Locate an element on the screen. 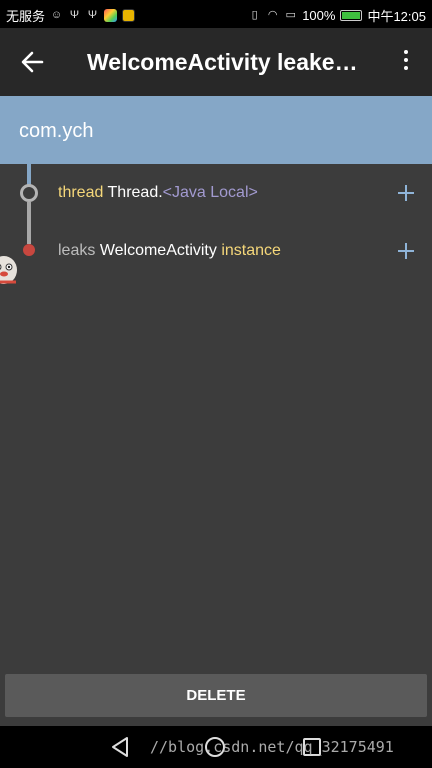  wifi-icon: ◠ is located at coordinates (272, 15).